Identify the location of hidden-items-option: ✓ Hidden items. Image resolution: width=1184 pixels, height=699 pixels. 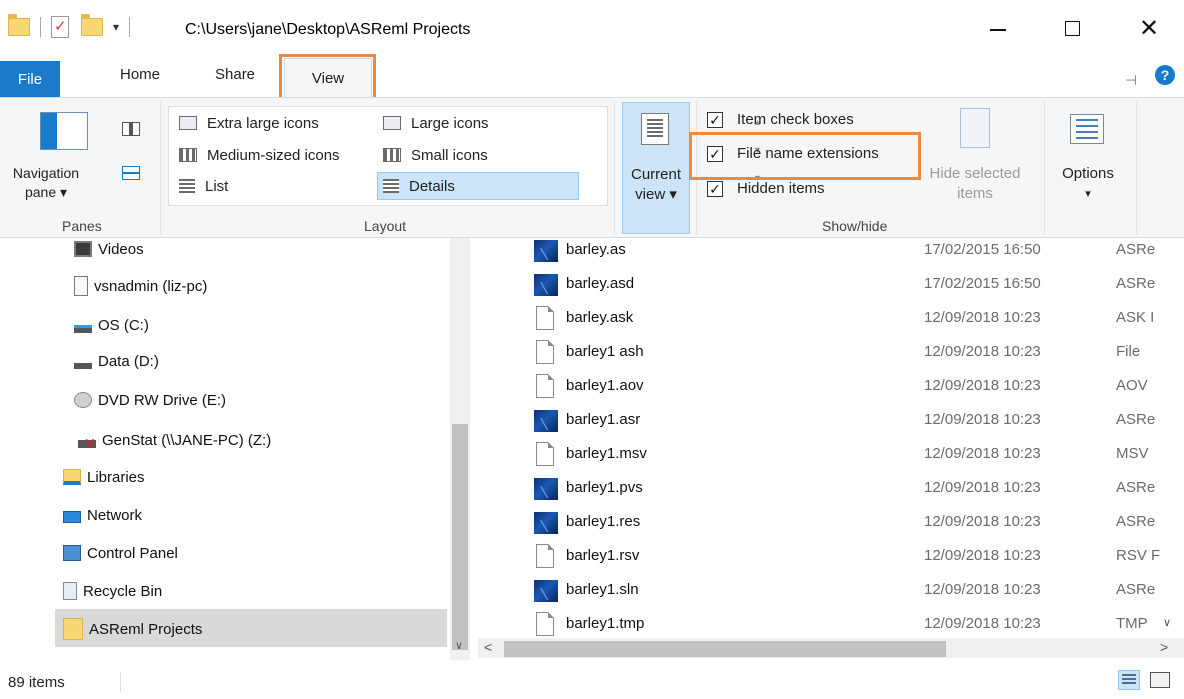
(766, 188).